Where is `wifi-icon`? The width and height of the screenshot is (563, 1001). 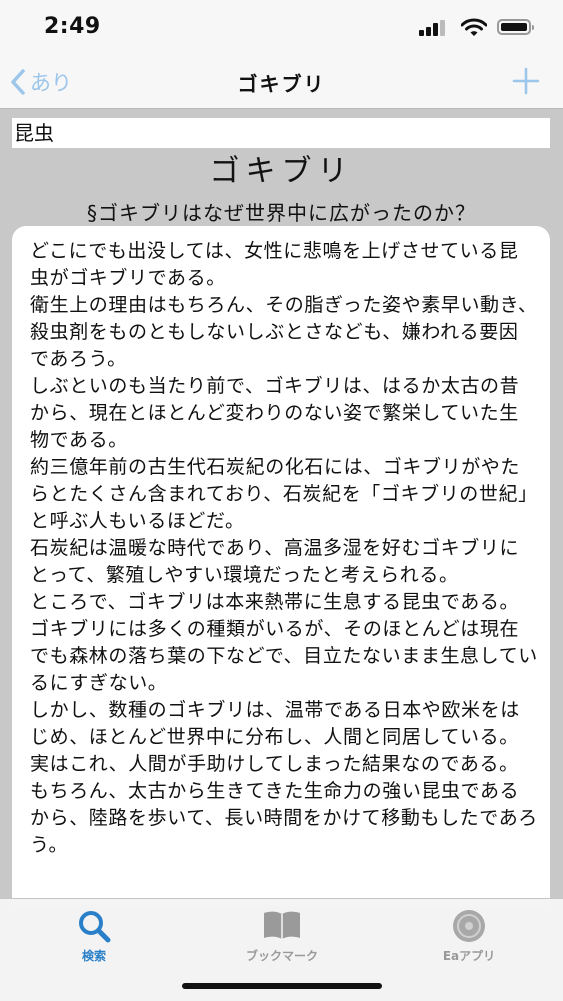
wifi-icon is located at coordinates (474, 27).